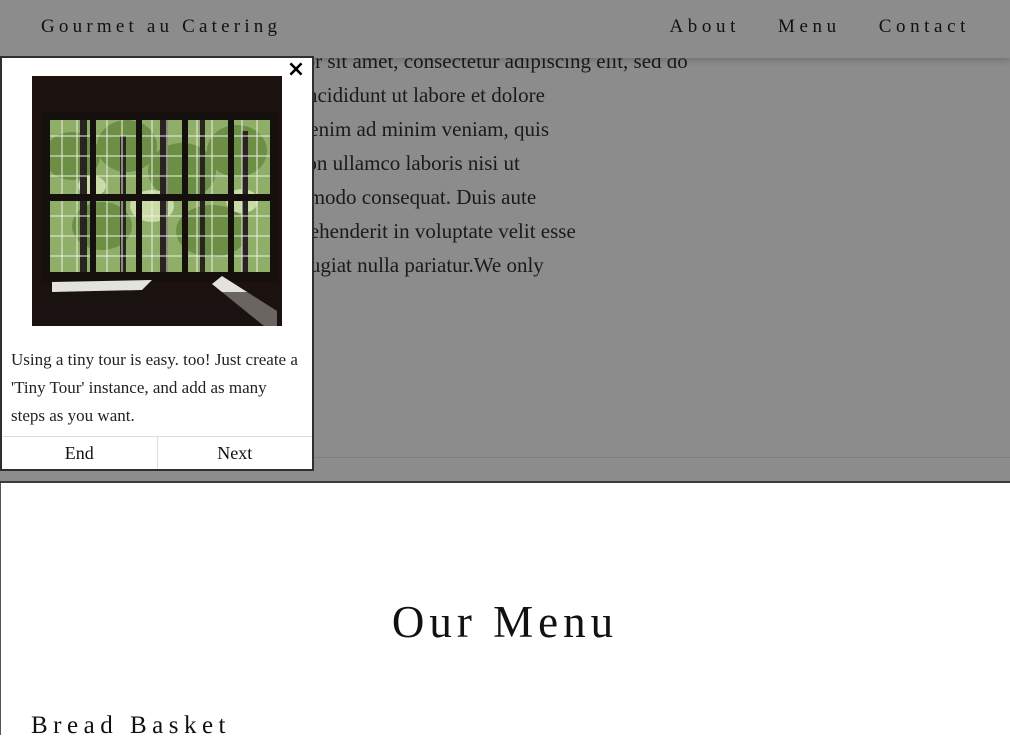 This screenshot has height=740, width=1010. I want to click on top-navbar: Gourmet au Catering About Menu Contact, so click(505, 29).